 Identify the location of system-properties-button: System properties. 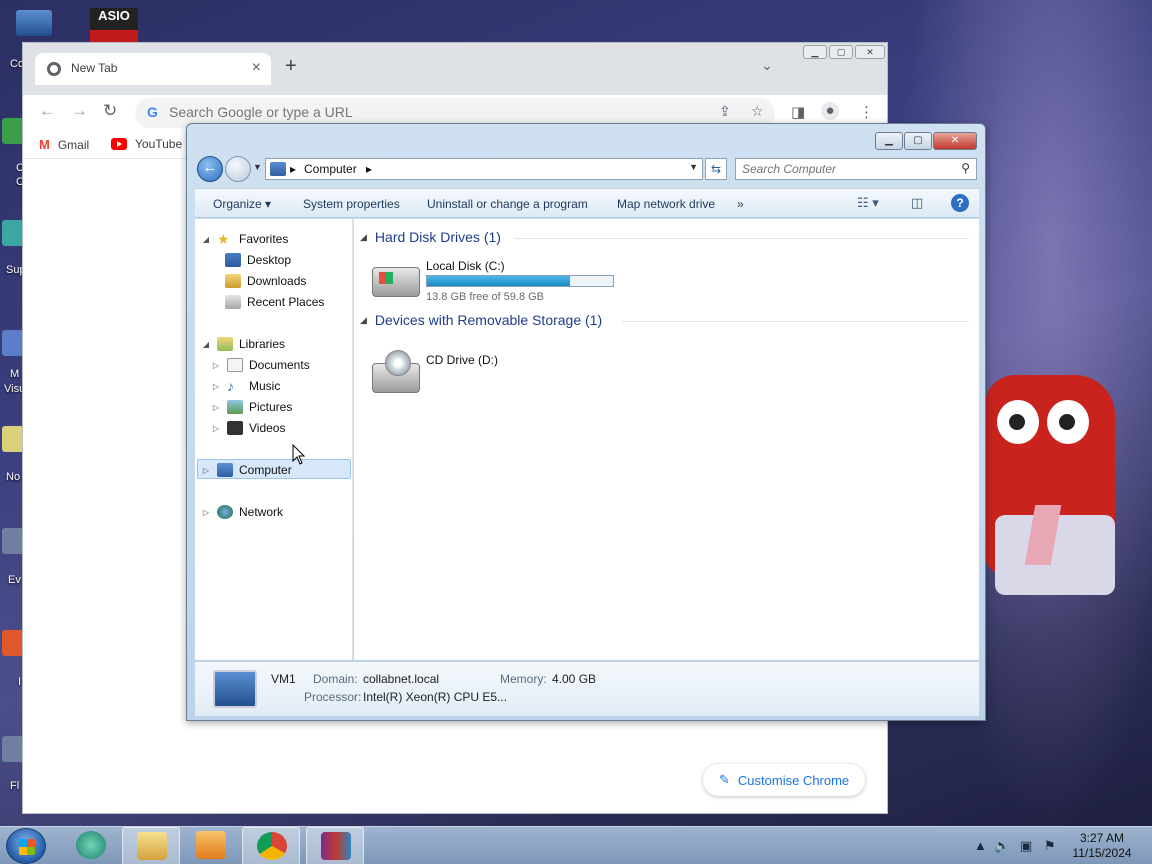
(351, 204).